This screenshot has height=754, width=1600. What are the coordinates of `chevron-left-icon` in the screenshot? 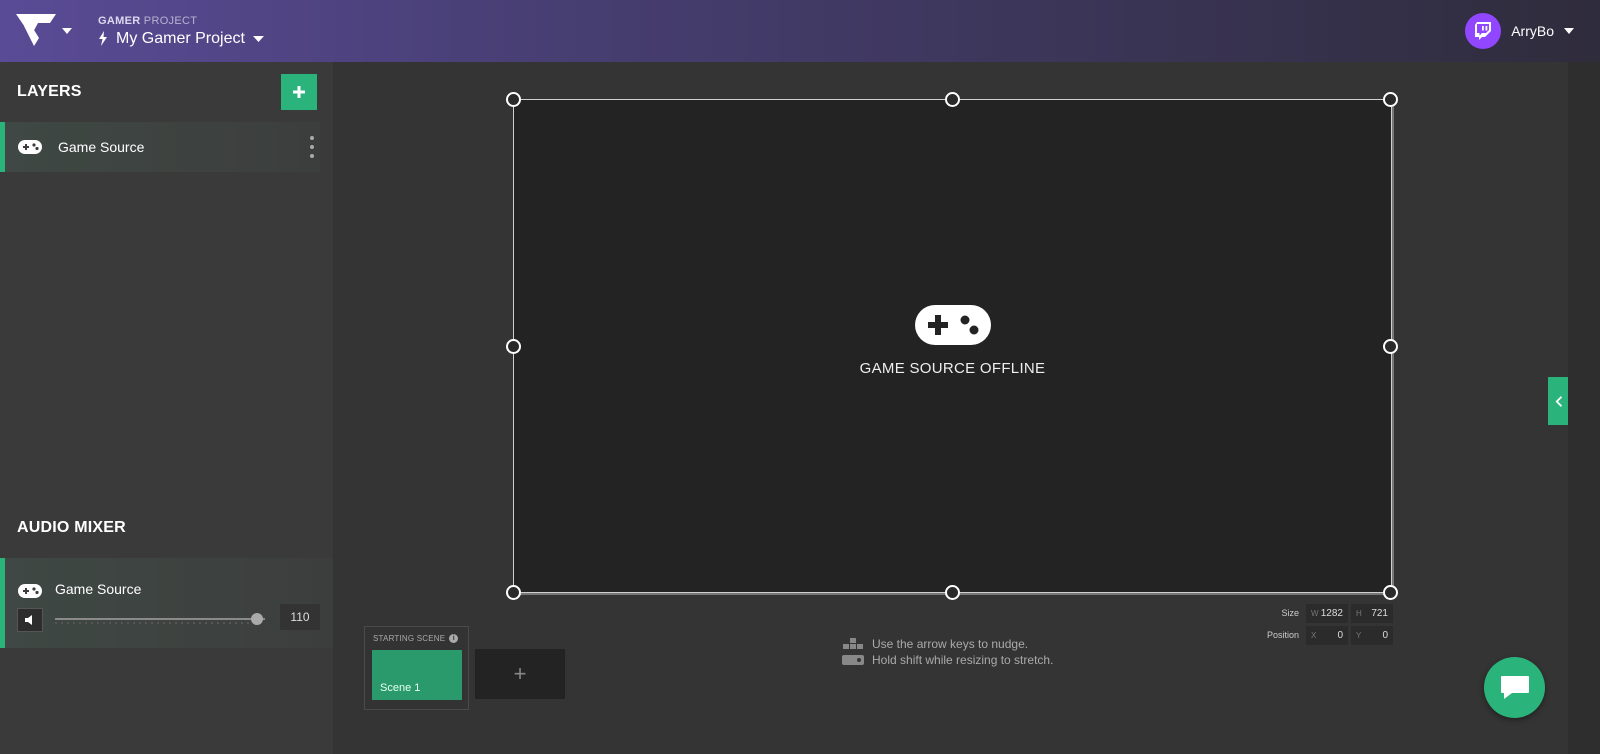 It's located at (1558, 401).